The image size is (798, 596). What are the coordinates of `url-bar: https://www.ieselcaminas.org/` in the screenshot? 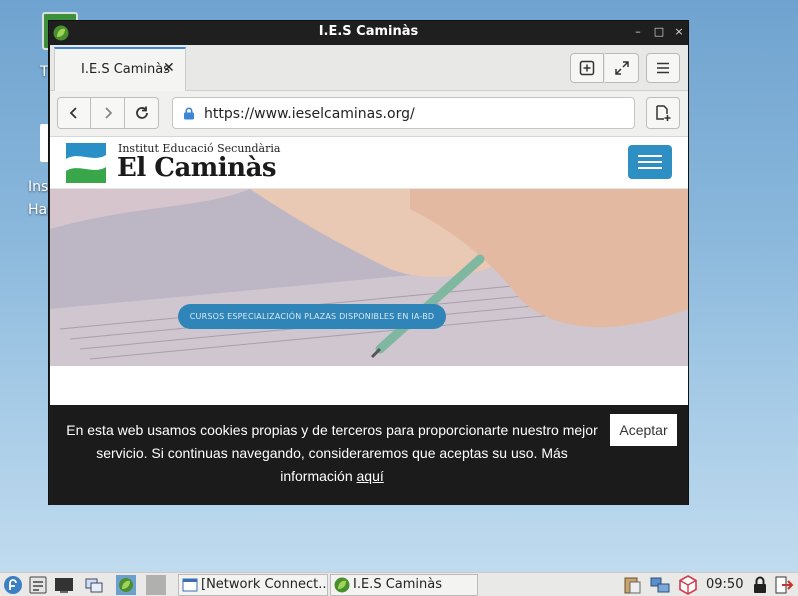 It's located at (403, 113).